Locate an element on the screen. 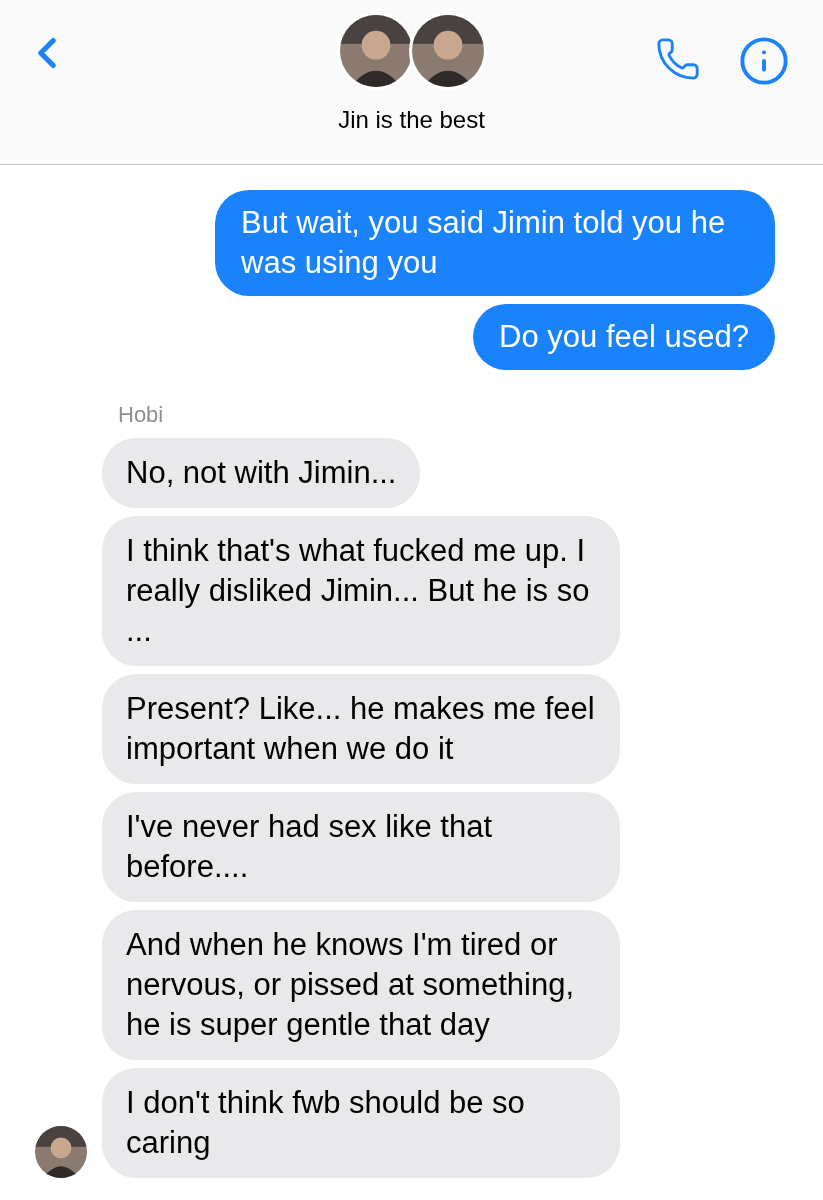  received-message-bubble: I don't think fwb should be so caring is located at coordinates (361, 1123).